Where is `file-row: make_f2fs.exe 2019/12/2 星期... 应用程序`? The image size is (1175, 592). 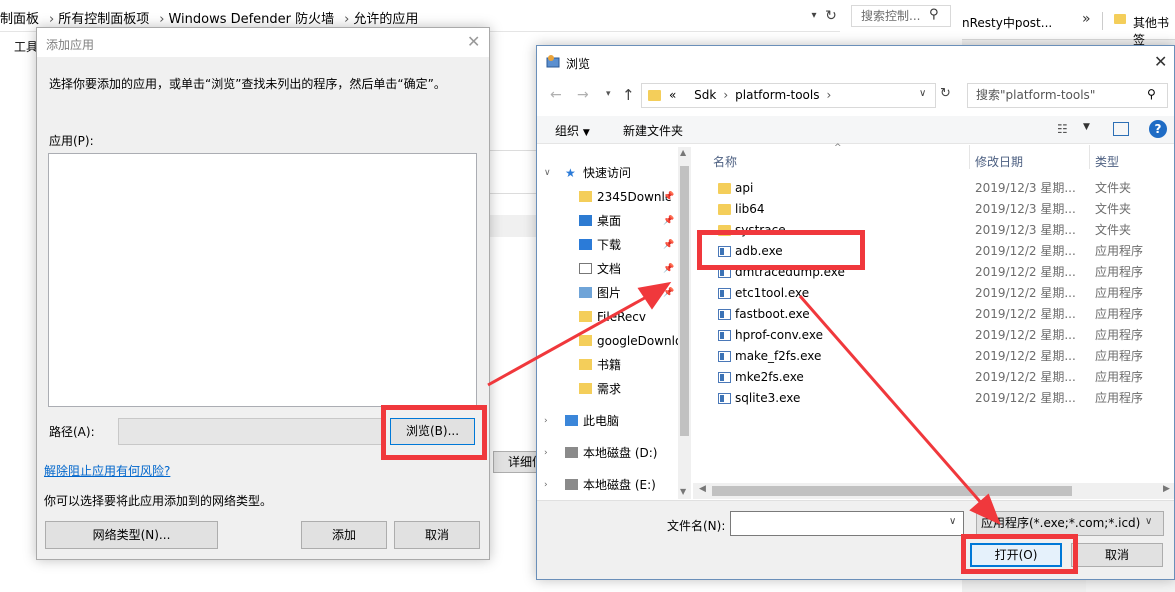
file-row: make_f2fs.exe 2019/12/2 星期... 应用程序 is located at coordinates (943, 356).